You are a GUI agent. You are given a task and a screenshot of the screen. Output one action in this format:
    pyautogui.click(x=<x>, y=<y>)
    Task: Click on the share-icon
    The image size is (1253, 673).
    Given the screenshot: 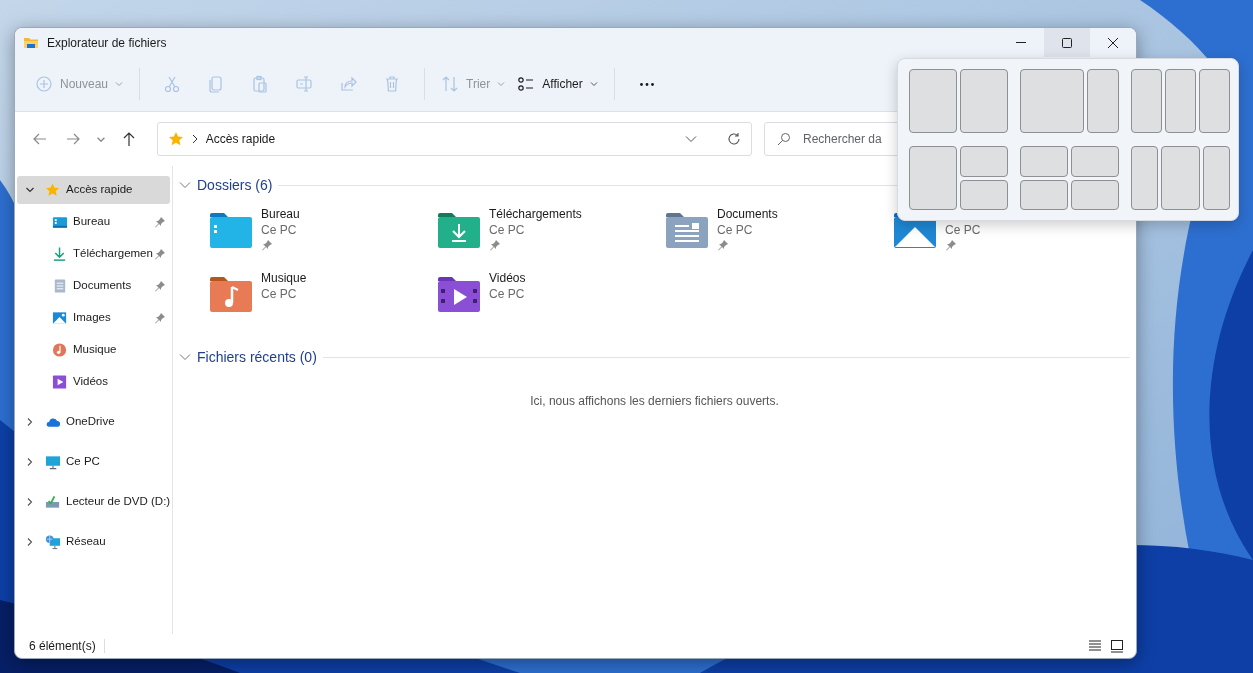 What is the action you would take?
    pyautogui.click(x=348, y=84)
    